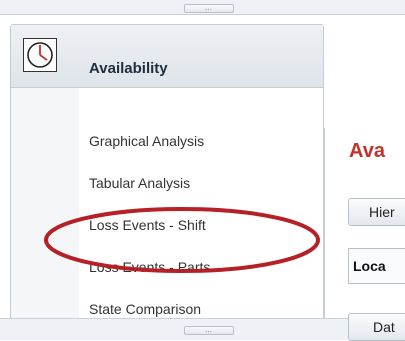 The height and width of the screenshot is (341, 405). What do you see at coordinates (139, 183) in the screenshot?
I see `nav-item-tabular-analysis: Tabular Analysis` at bounding box center [139, 183].